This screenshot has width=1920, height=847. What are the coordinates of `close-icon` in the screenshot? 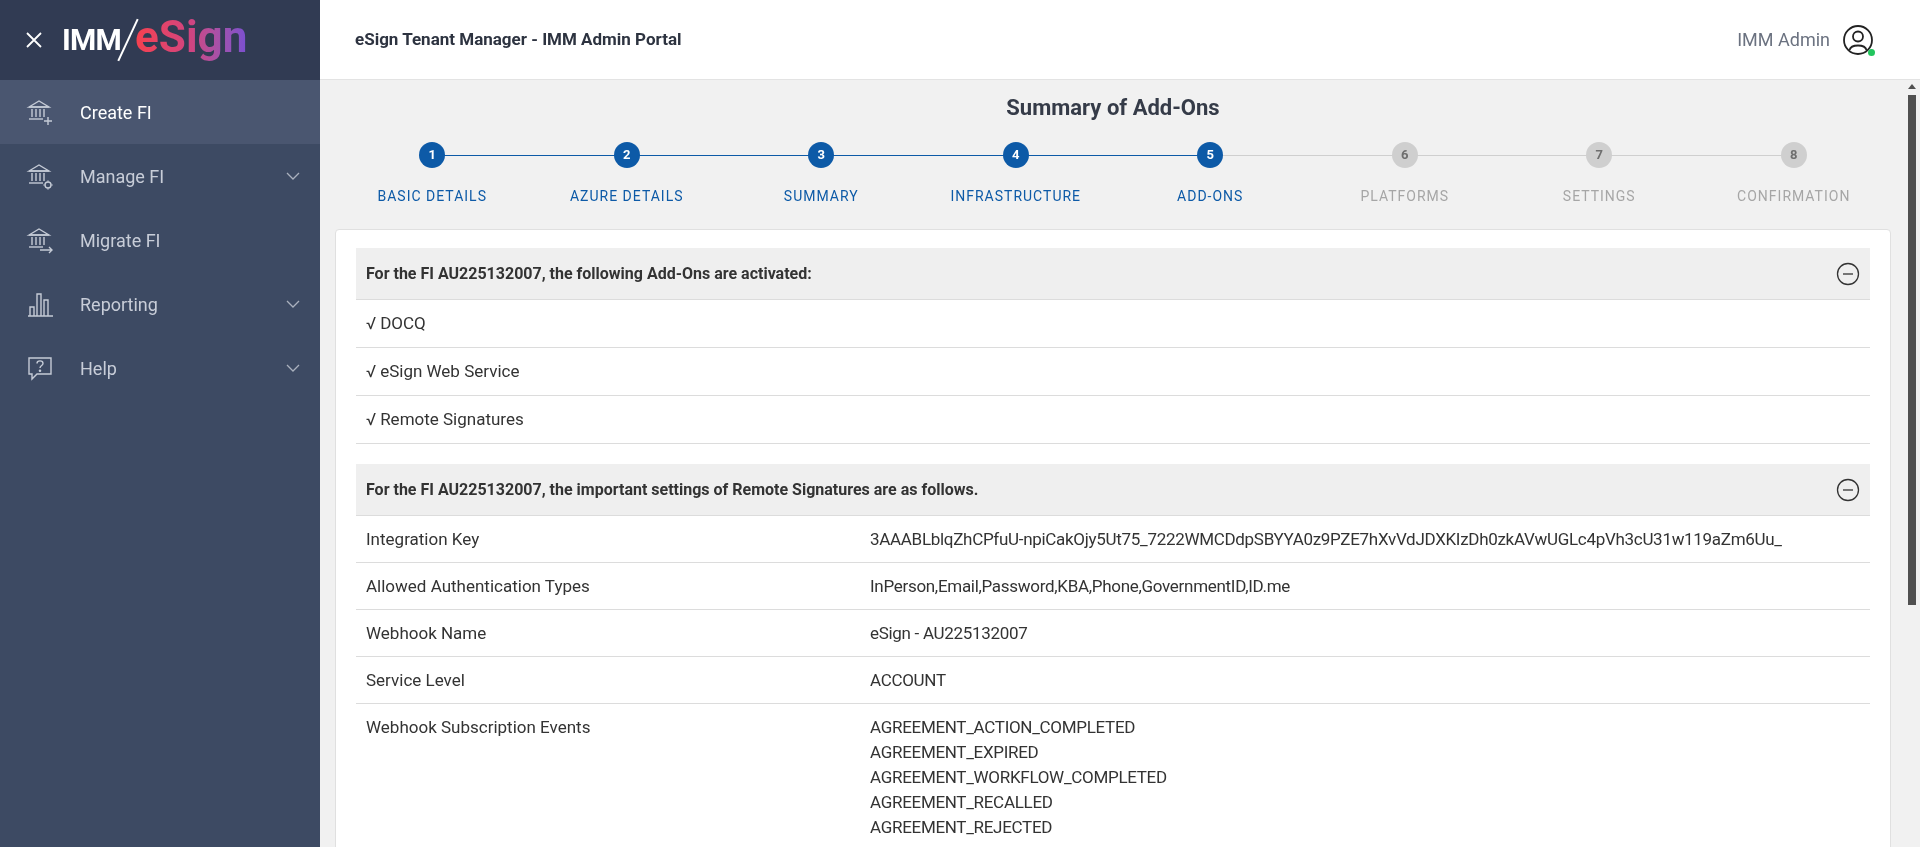 It's located at (34, 40).